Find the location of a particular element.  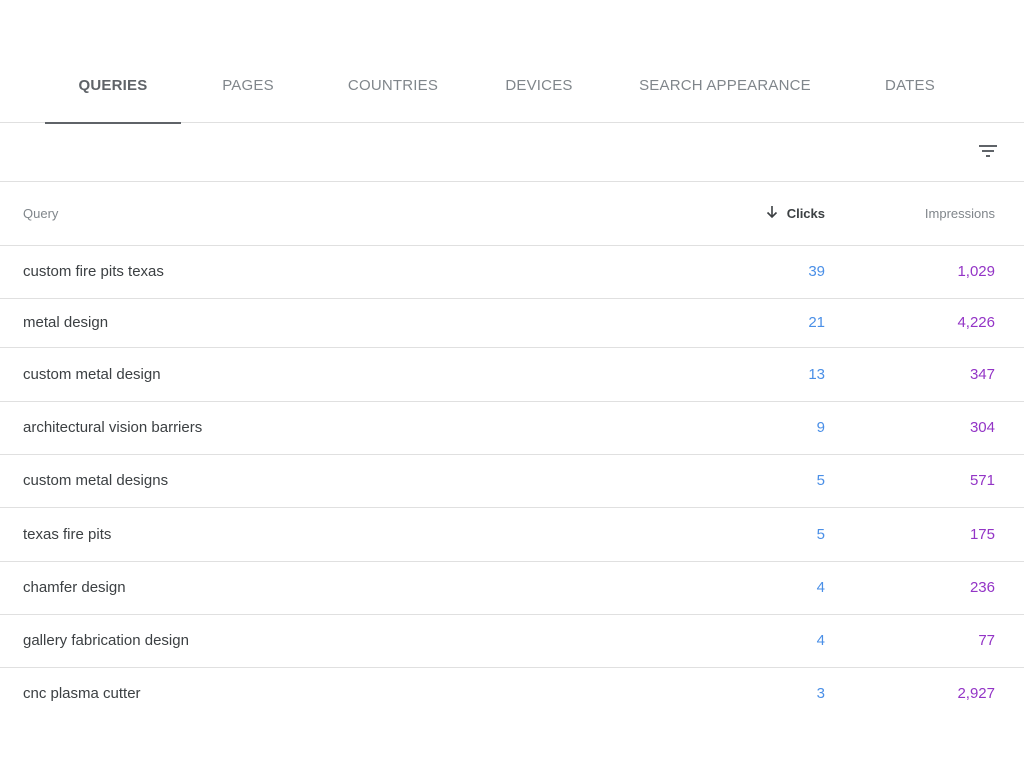

table-row: chamfer design 4 236 is located at coordinates (512, 588).